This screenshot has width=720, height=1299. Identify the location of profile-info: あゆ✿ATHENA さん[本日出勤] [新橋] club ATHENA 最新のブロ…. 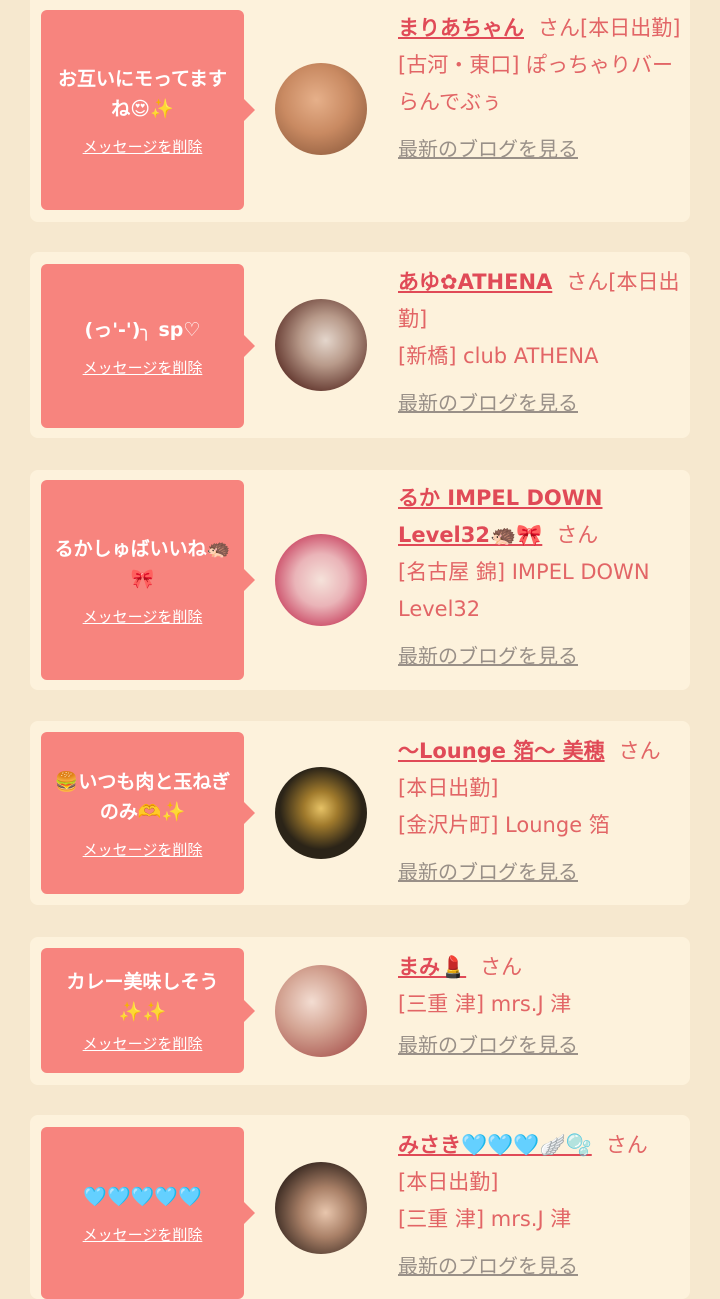
(540, 343).